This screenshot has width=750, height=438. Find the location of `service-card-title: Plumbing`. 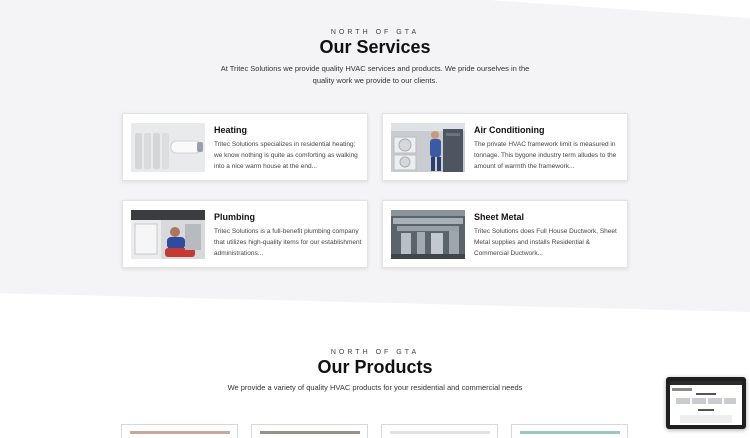

service-card-title: Plumbing is located at coordinates (234, 217).